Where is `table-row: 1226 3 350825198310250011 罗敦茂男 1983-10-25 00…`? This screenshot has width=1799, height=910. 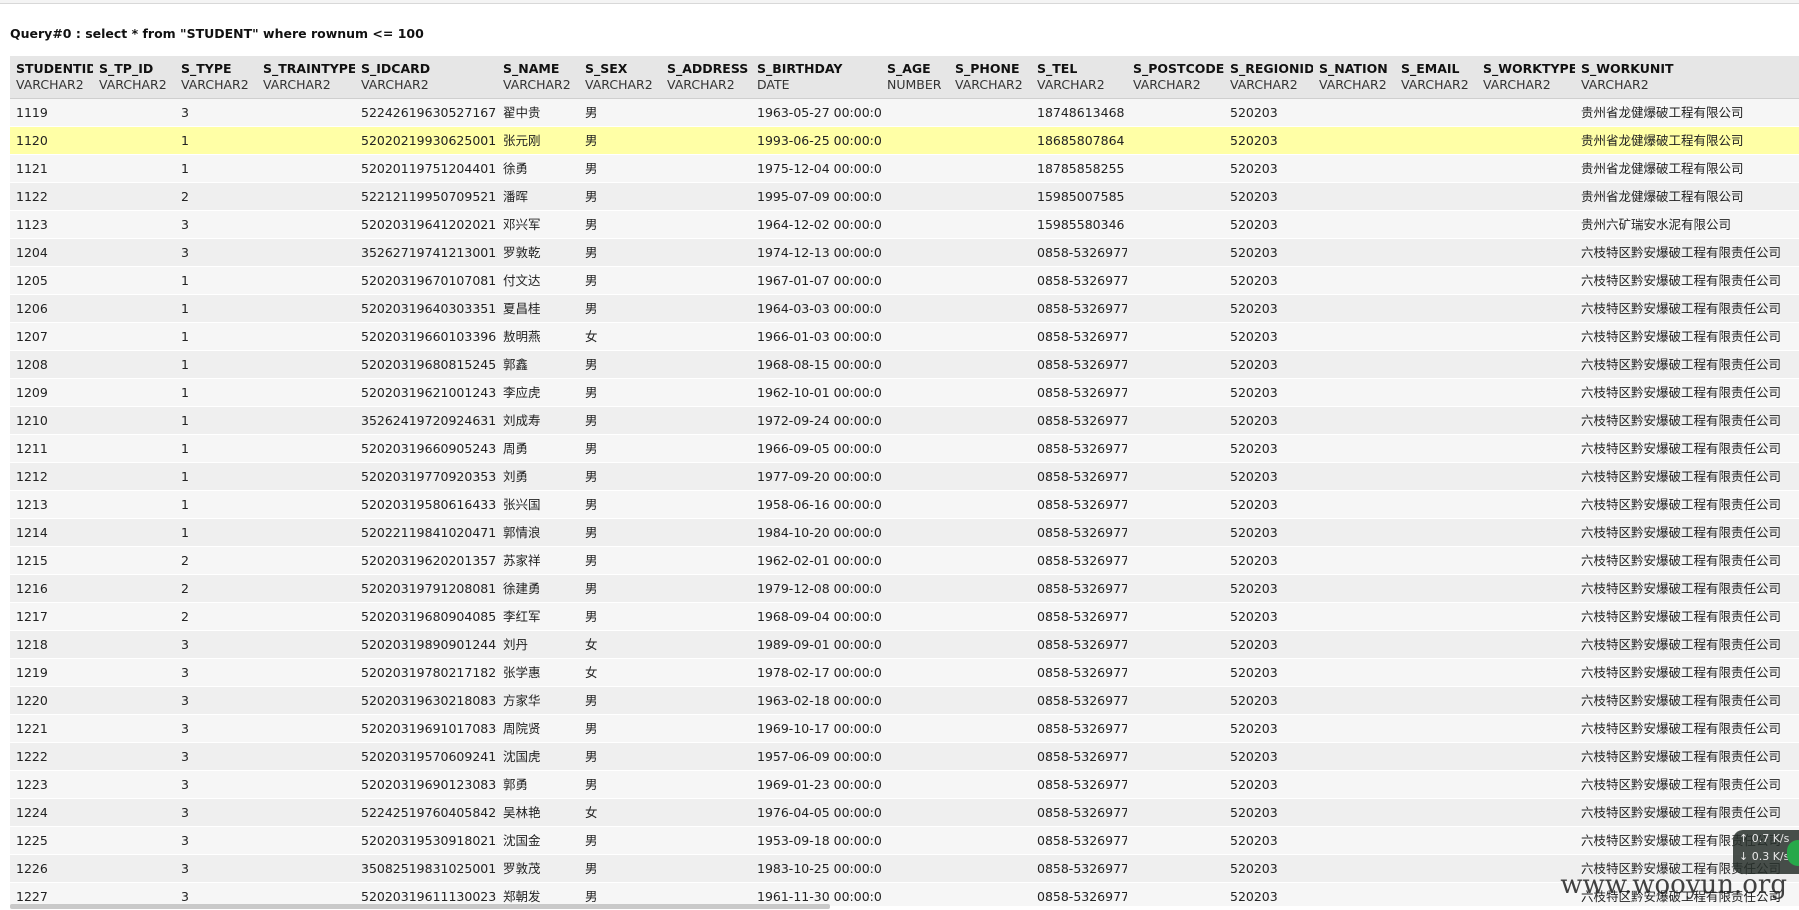
table-row: 1226 3 350825198310250011 罗敦茂男 1983-10-25 00… is located at coordinates (904, 868).